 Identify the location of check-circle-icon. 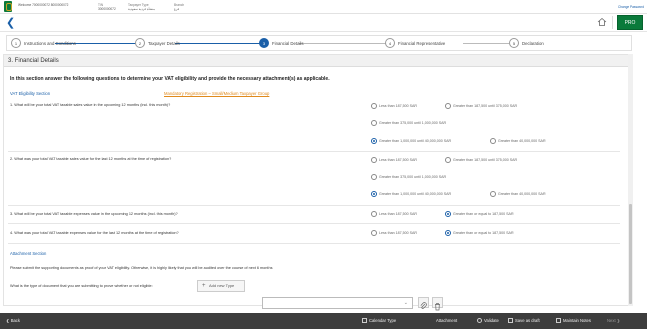
(479, 321).